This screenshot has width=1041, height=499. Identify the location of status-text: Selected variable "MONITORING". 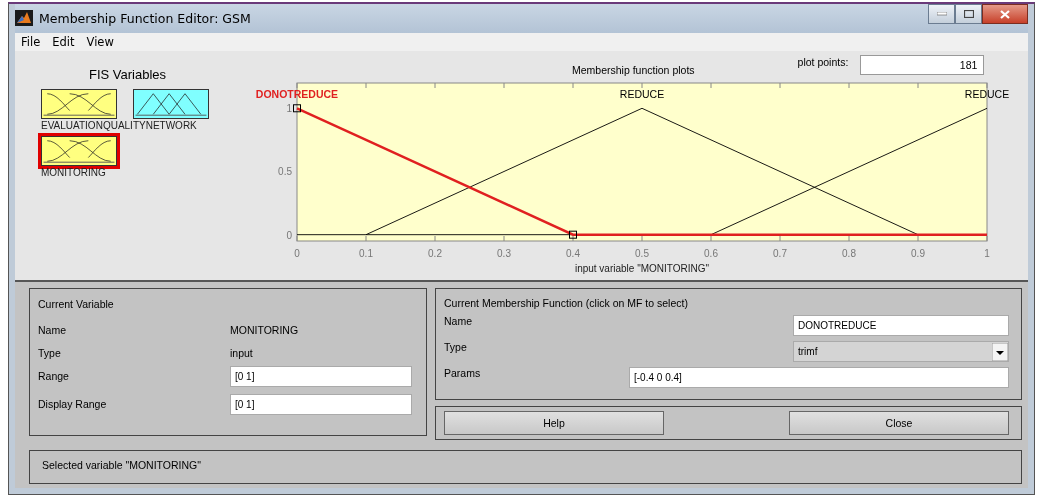
(121, 465).